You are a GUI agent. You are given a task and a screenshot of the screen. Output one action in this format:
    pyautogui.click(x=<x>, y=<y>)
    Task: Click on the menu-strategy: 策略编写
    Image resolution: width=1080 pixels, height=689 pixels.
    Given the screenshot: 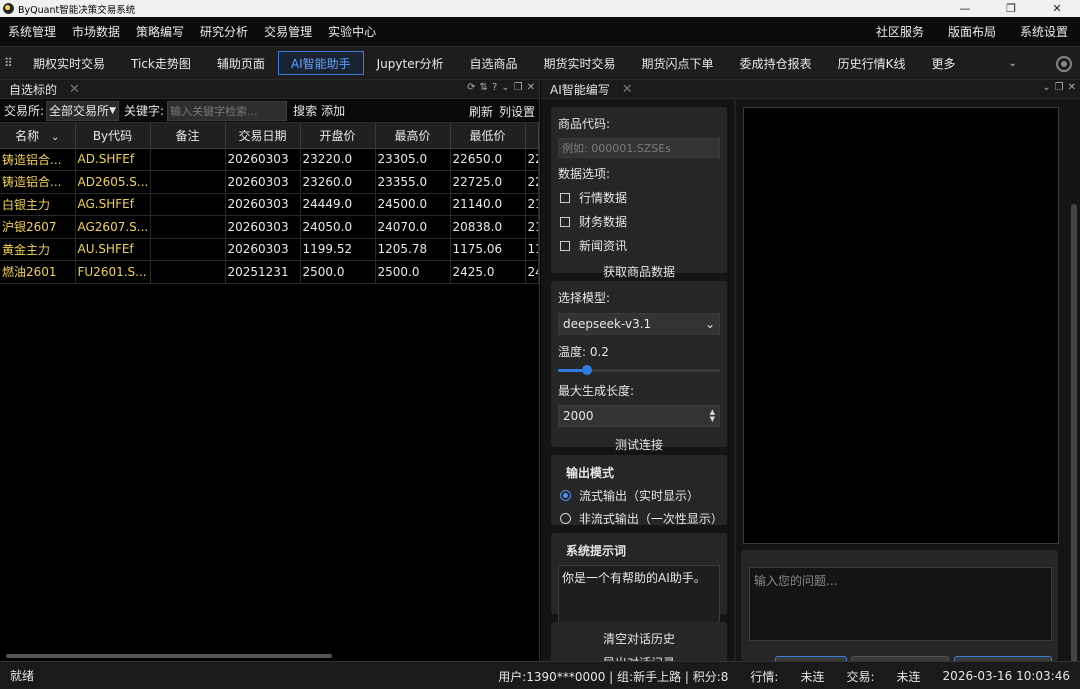 What is the action you would take?
    pyautogui.click(x=160, y=31)
    